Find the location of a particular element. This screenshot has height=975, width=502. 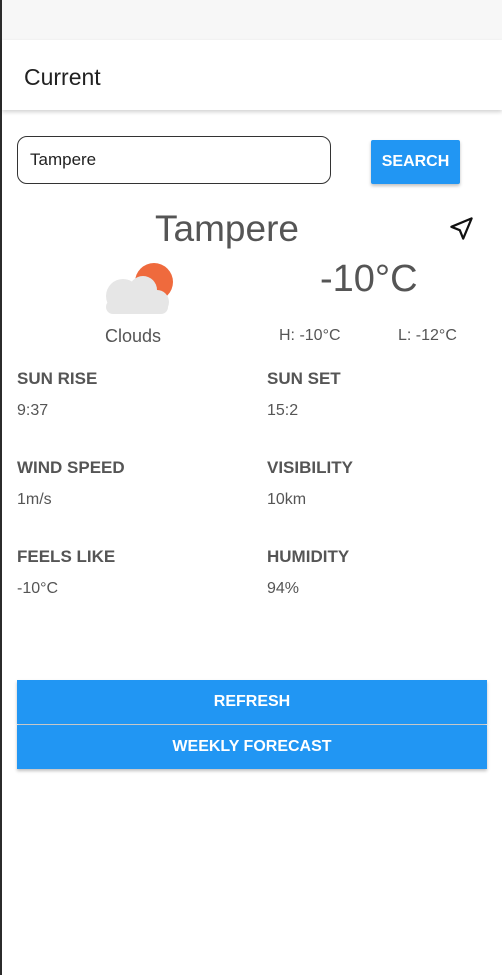

sun-set-label: SUN SET is located at coordinates (304, 378).